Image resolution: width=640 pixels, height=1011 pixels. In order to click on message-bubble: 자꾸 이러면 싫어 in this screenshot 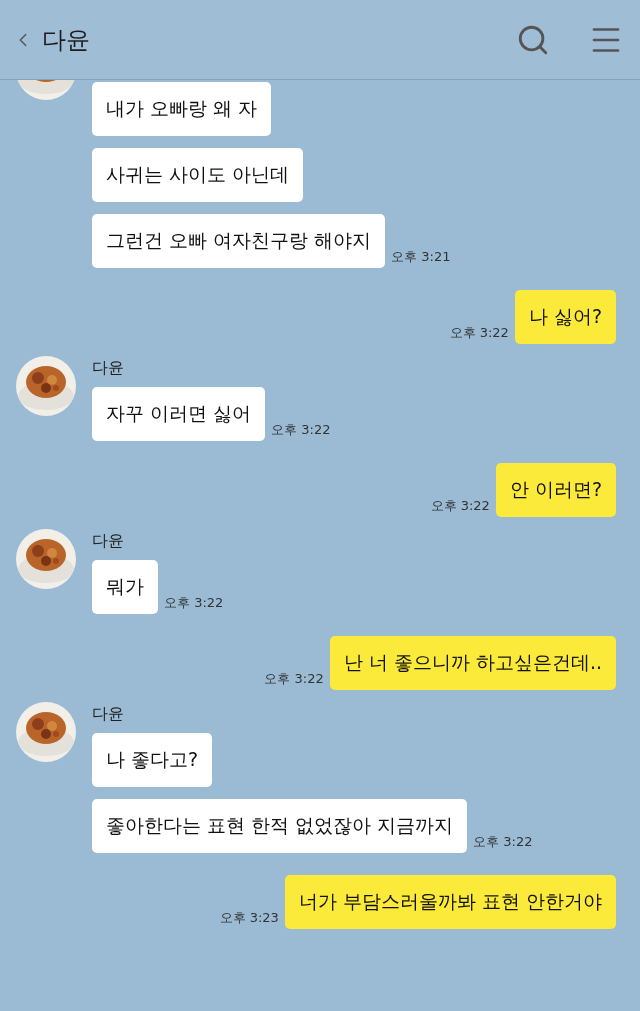, I will do `click(179, 414)`.